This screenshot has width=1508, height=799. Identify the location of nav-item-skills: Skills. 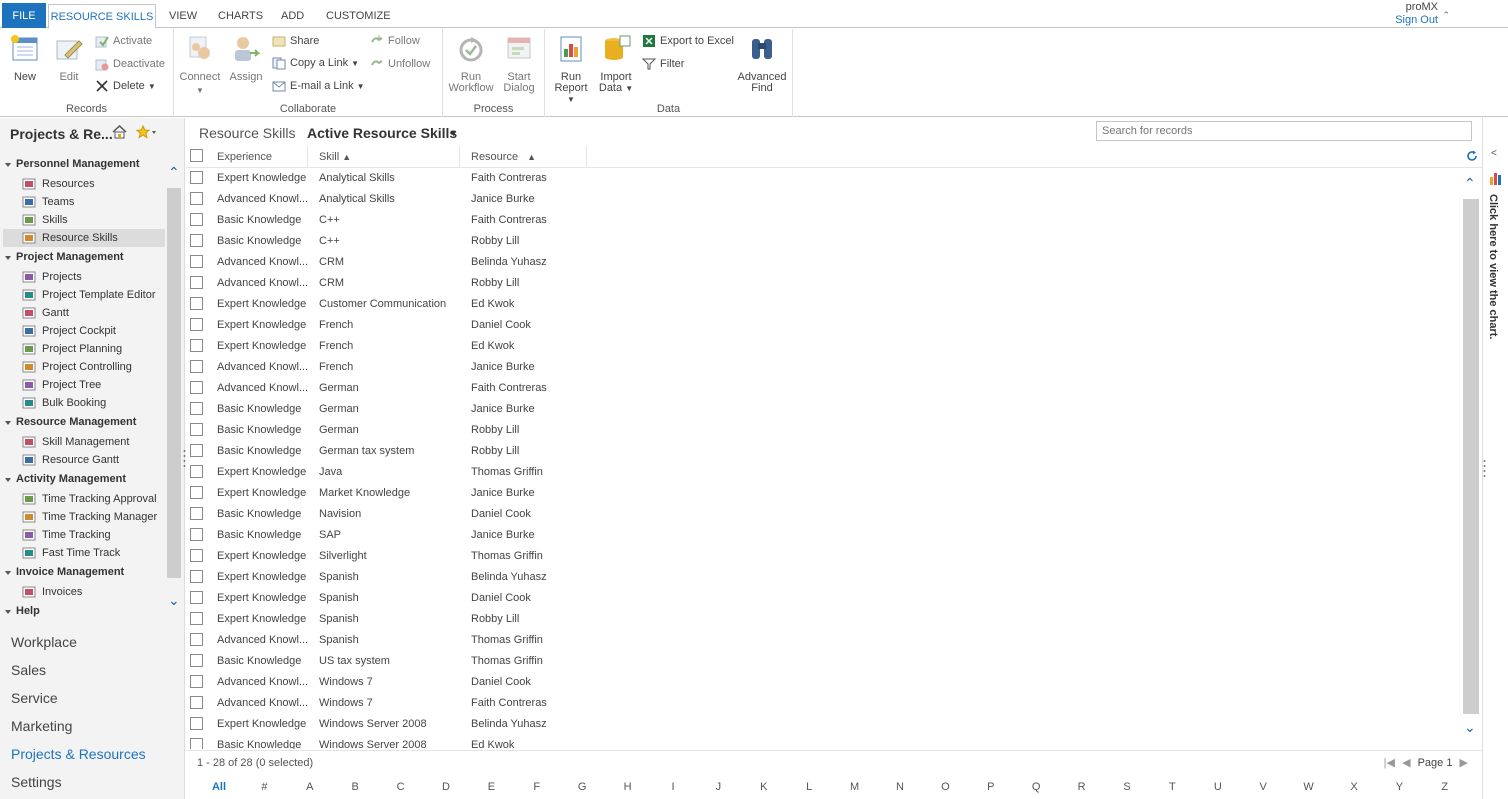
(82, 220).